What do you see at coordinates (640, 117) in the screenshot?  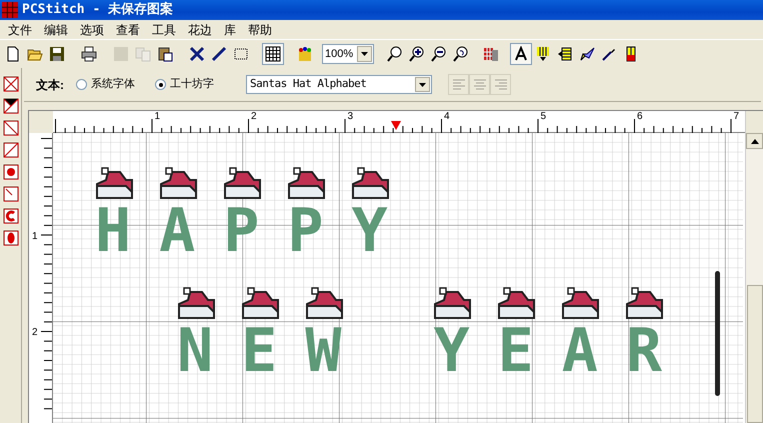 I see `ruler-number: 6` at bounding box center [640, 117].